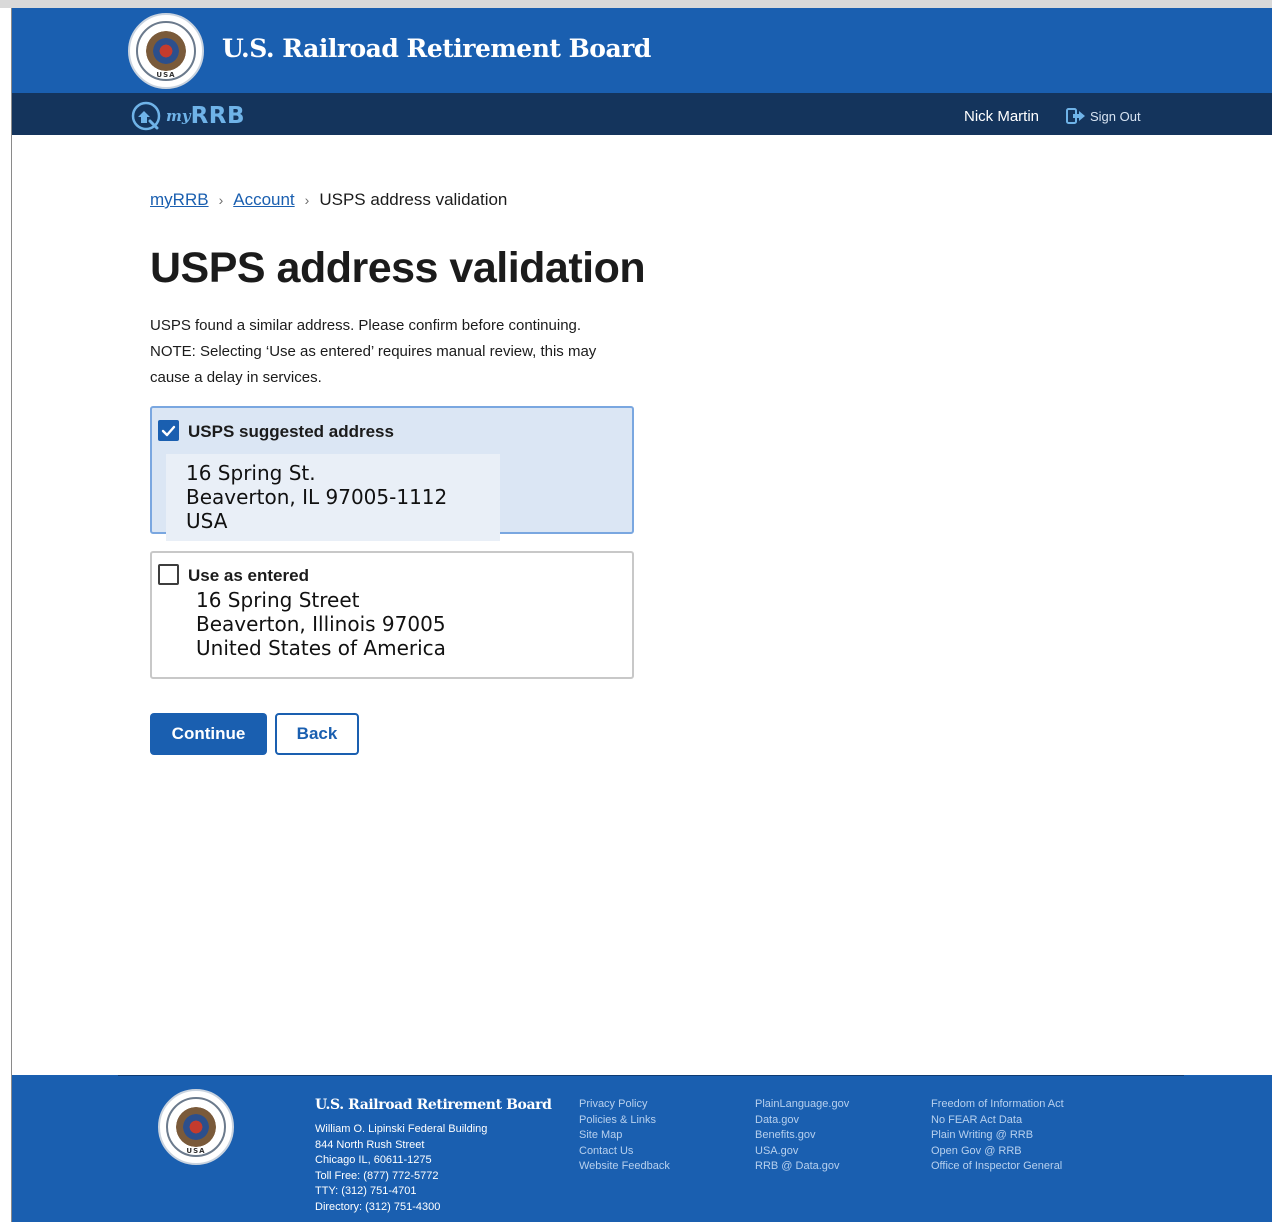 The width and height of the screenshot is (1272, 1222). I want to click on browser-top-strip, so click(636, 4).